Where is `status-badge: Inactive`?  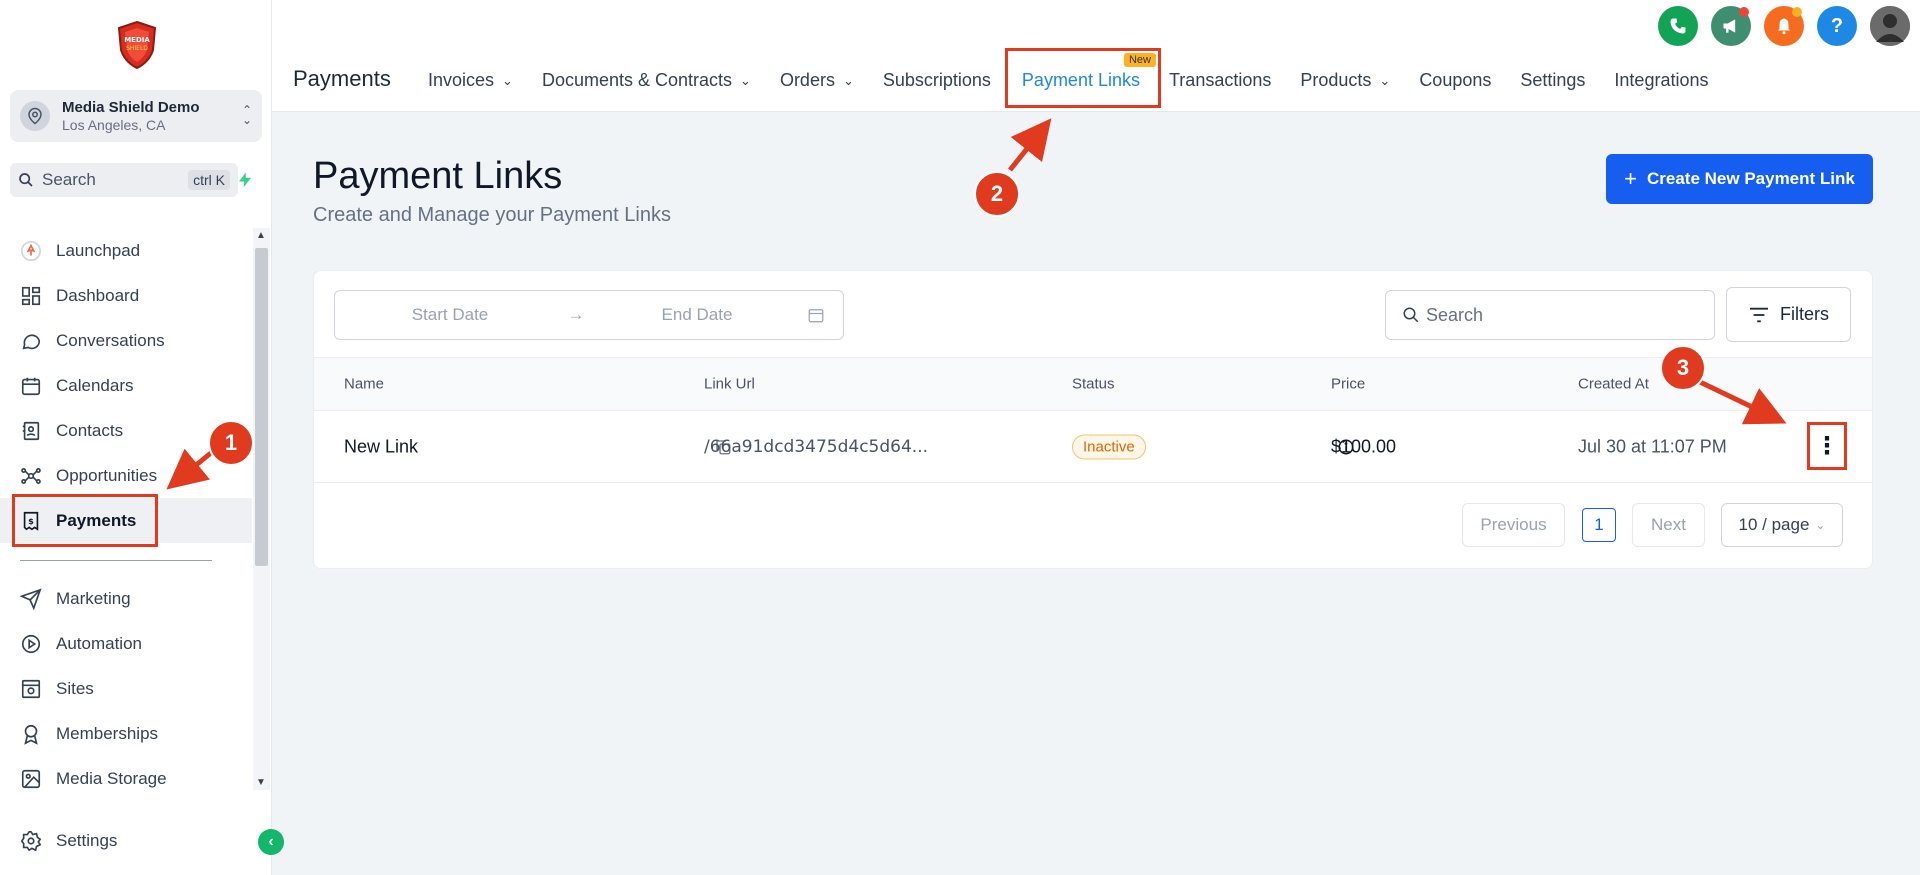
status-badge: Inactive is located at coordinates (1109, 446).